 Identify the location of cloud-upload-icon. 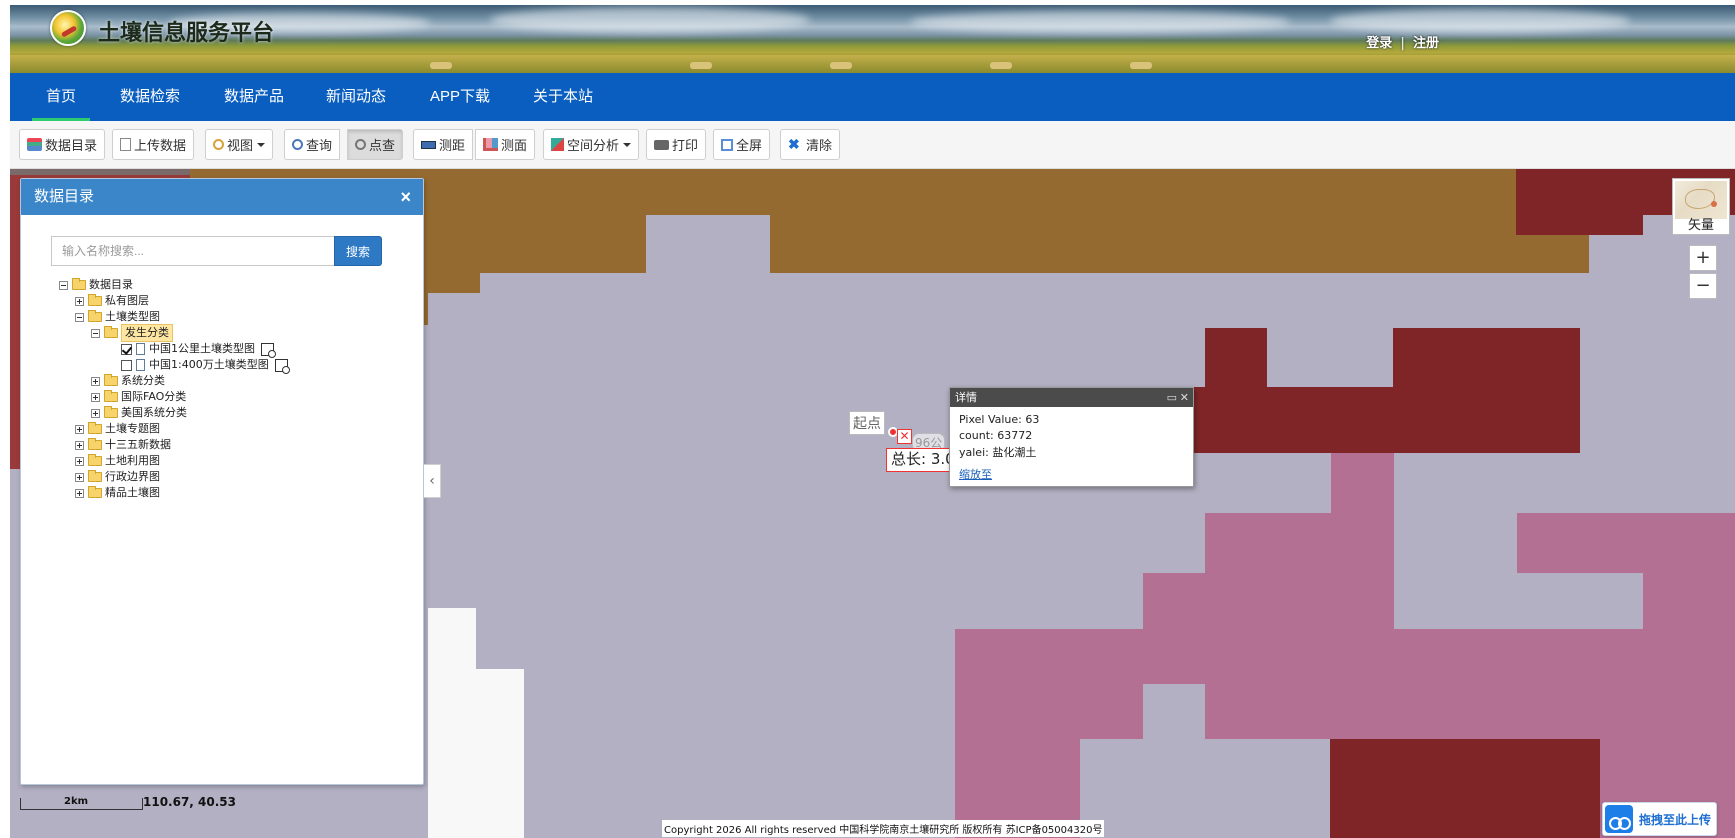
(1619, 819).